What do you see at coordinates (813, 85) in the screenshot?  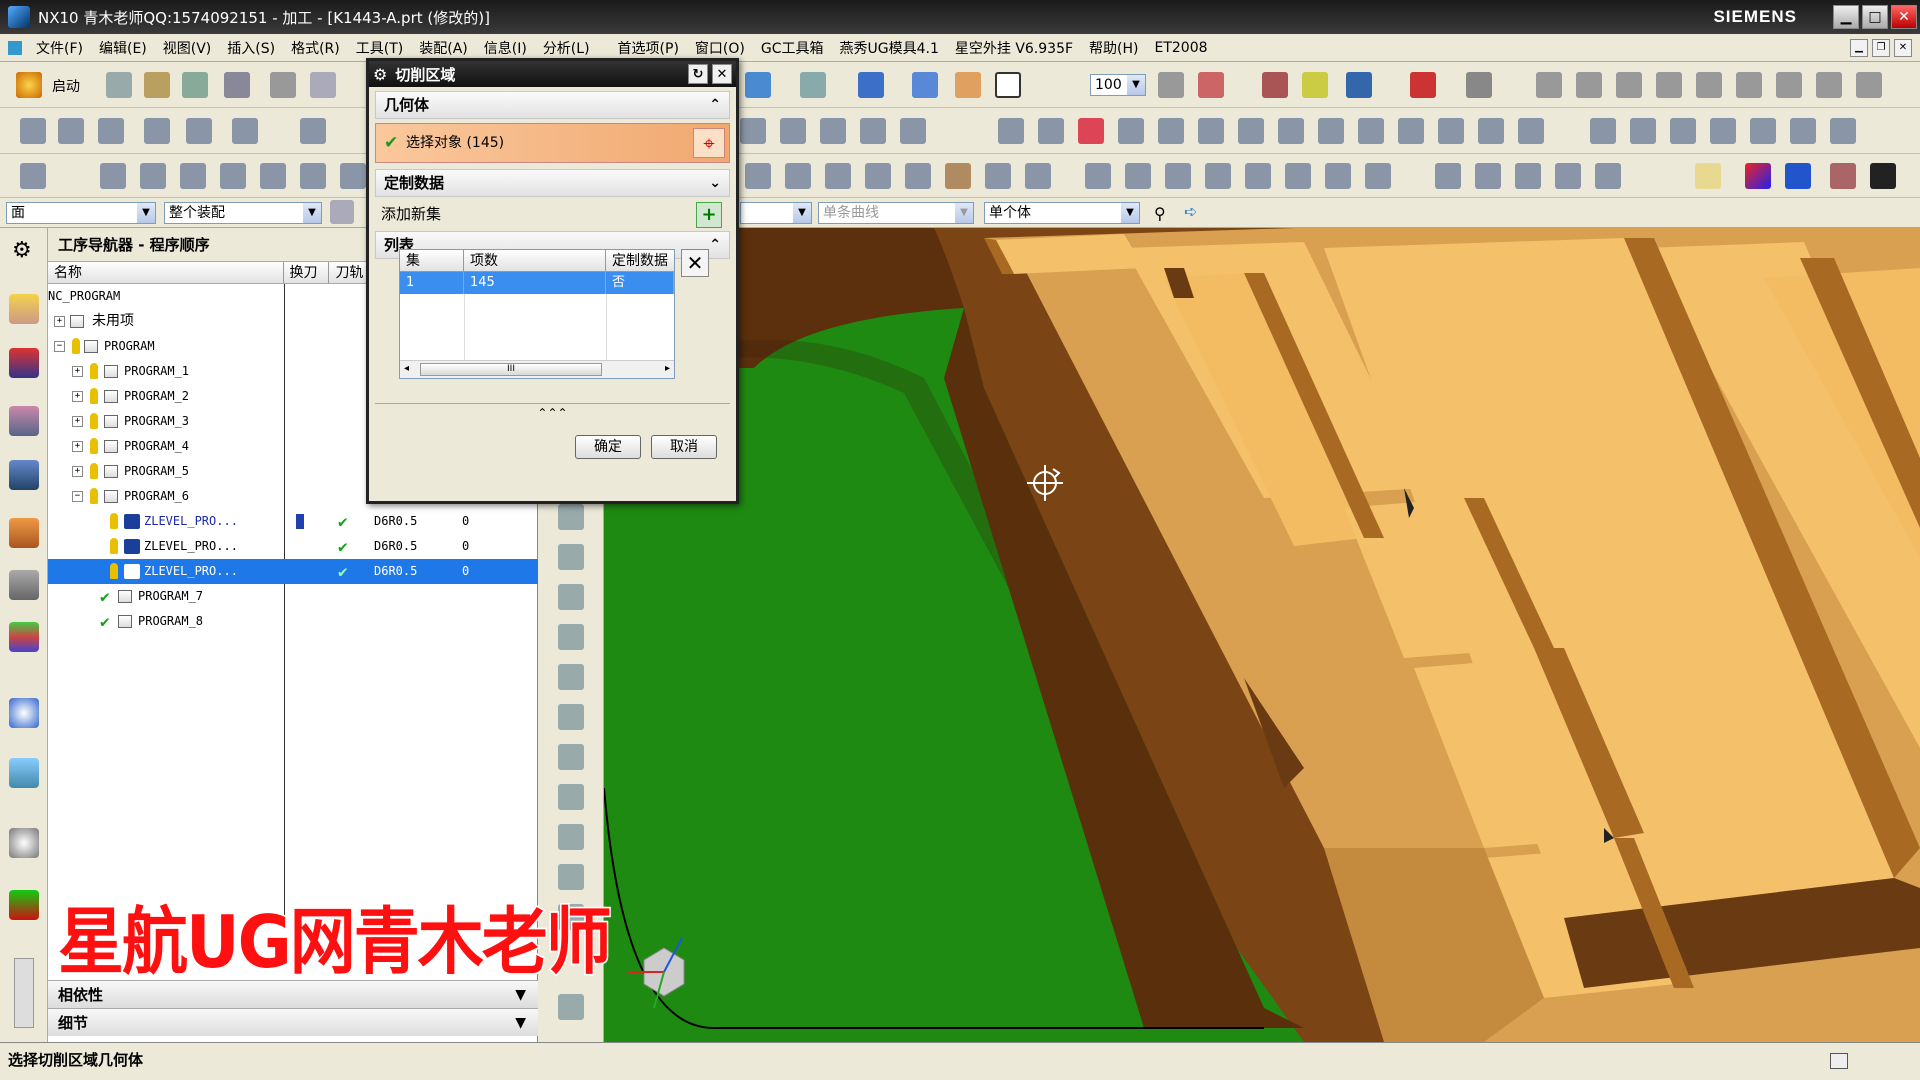 I see `rotate-icon` at bounding box center [813, 85].